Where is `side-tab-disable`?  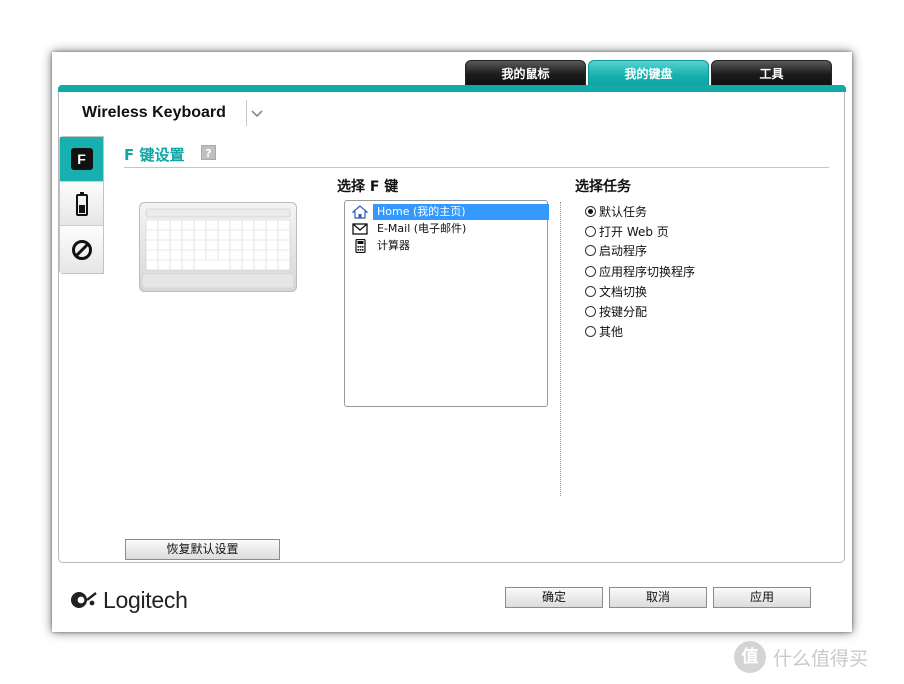
side-tab-disable is located at coordinates (81, 249).